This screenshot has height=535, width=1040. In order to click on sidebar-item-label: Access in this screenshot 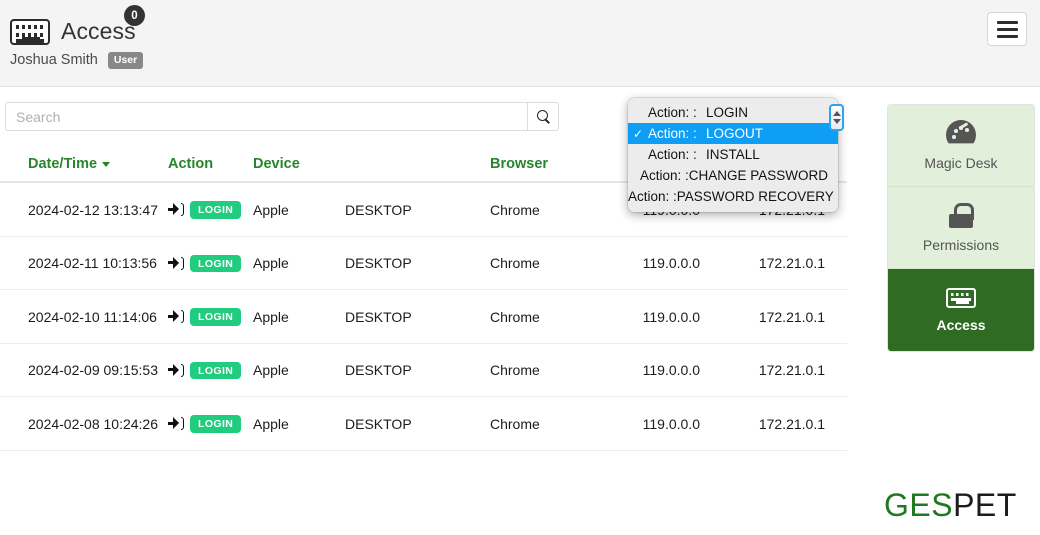, I will do `click(961, 324)`.